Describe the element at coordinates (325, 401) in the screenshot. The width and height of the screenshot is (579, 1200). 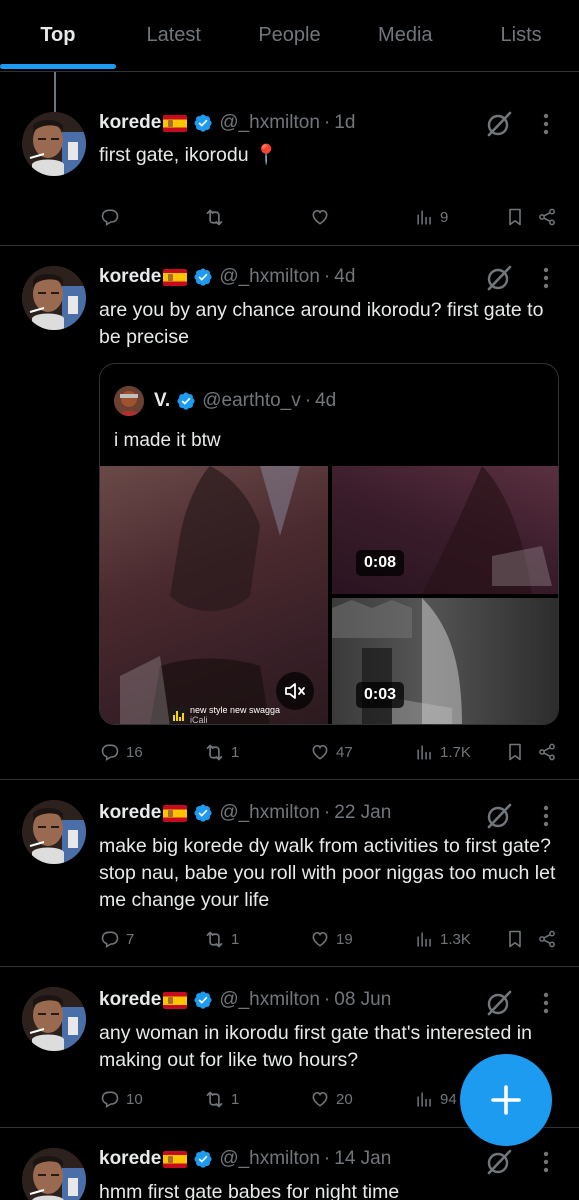
I see `quoted-timestamp: 4d` at that location.